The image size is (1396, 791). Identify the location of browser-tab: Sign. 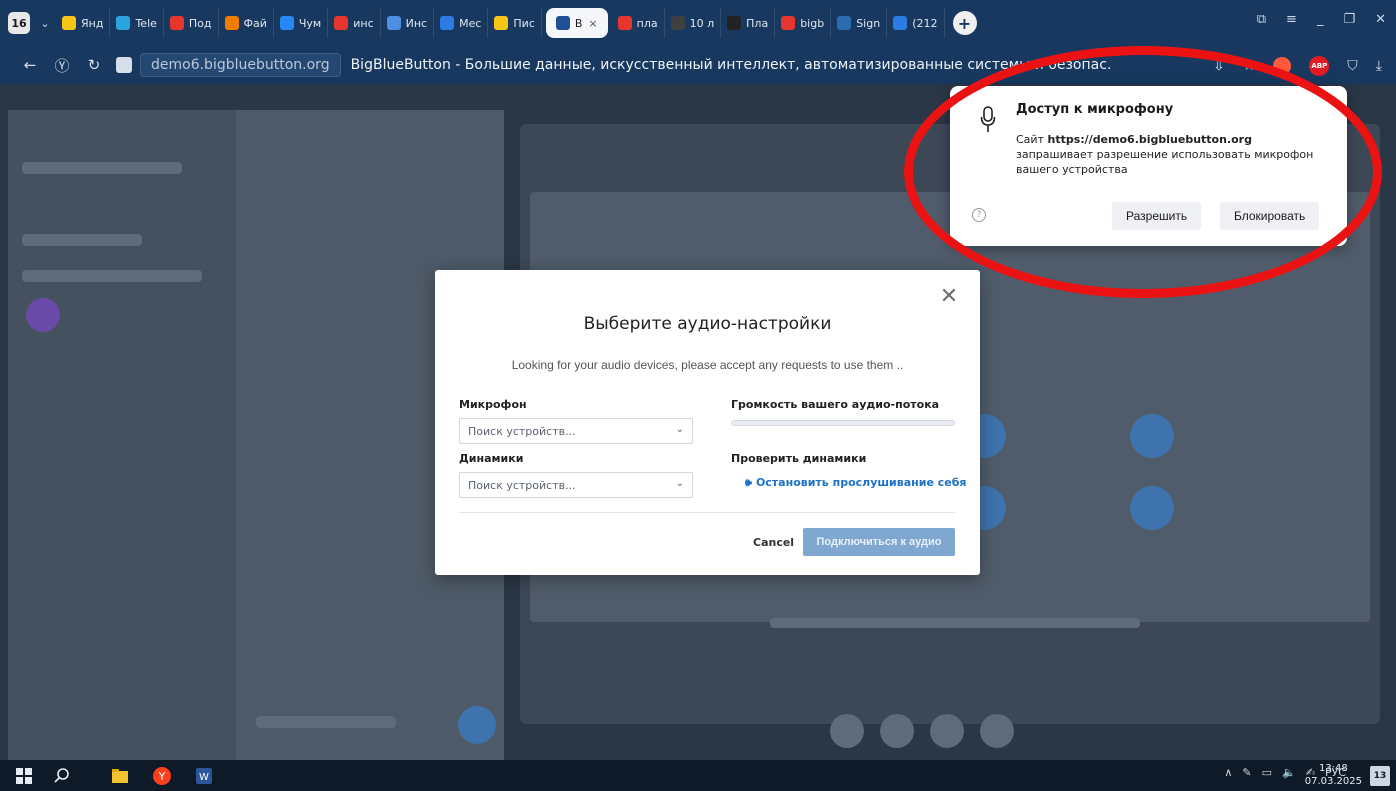
(859, 23).